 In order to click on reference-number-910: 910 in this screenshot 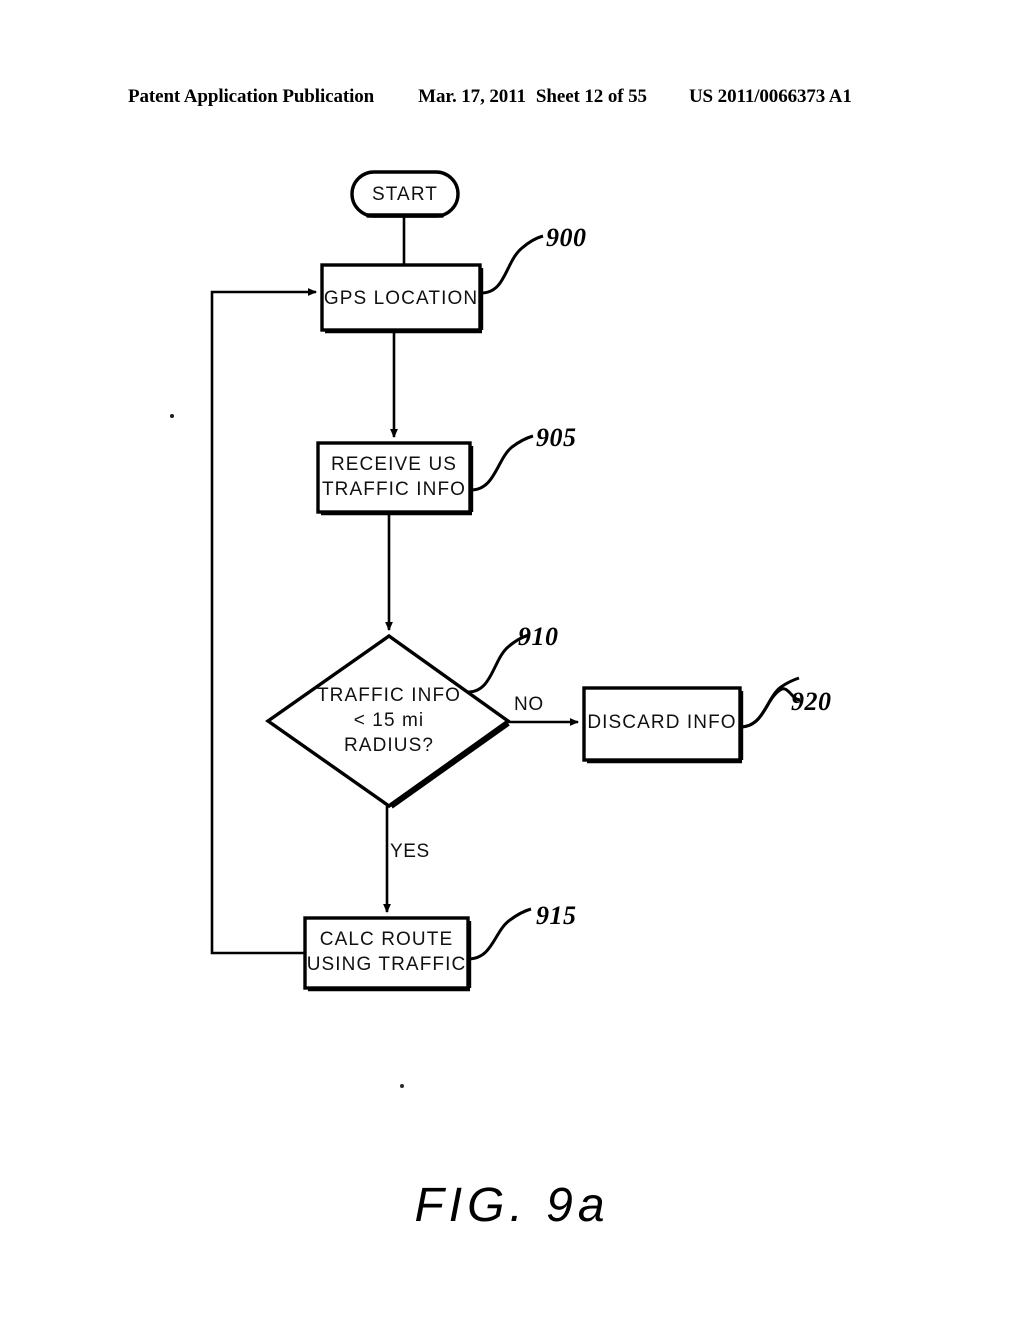, I will do `click(538, 636)`.